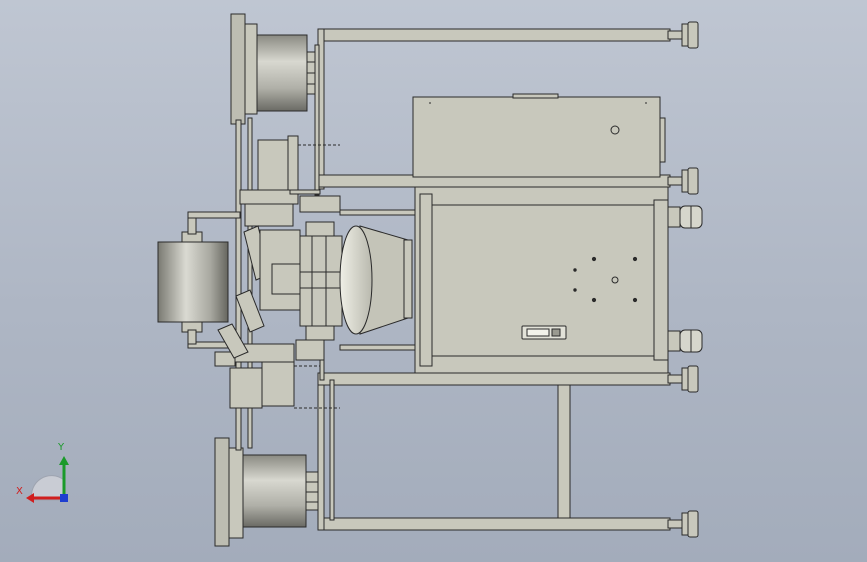 The width and height of the screenshot is (867, 562). What do you see at coordinates (19, 491) in the screenshot?
I see `x-axis-label: X` at bounding box center [19, 491].